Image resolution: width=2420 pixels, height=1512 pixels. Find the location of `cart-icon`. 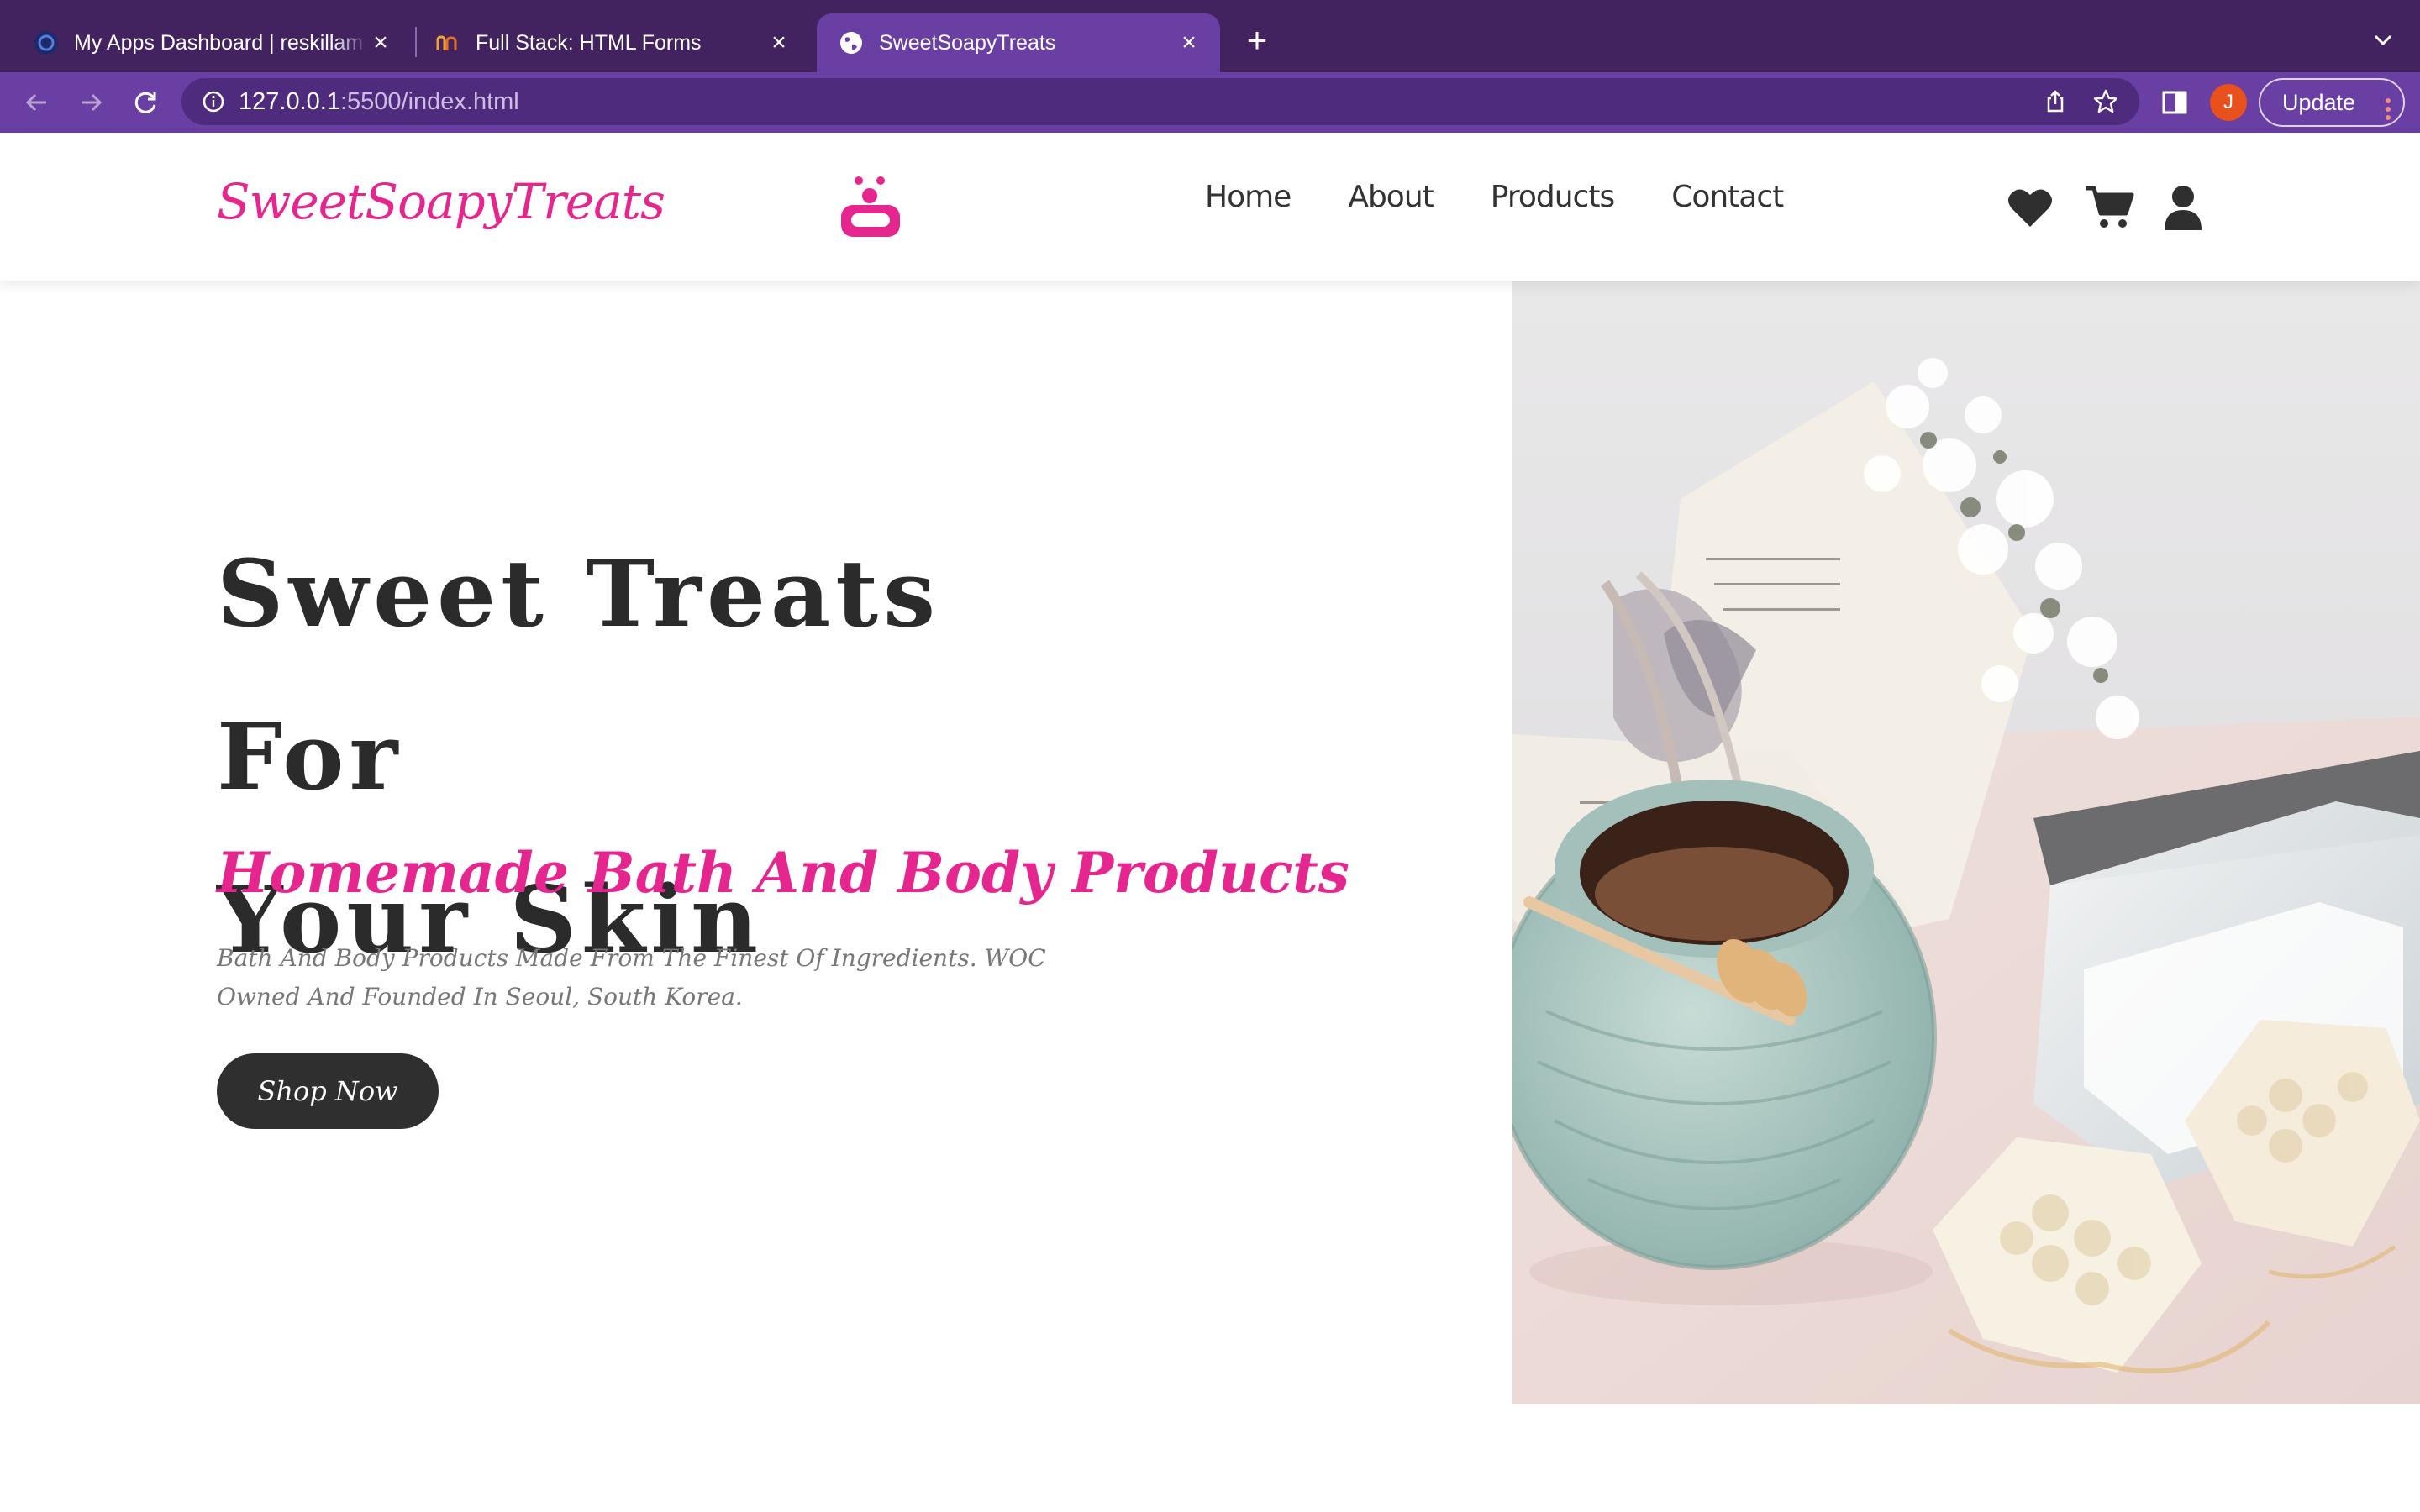

cart-icon is located at coordinates (2109, 207).